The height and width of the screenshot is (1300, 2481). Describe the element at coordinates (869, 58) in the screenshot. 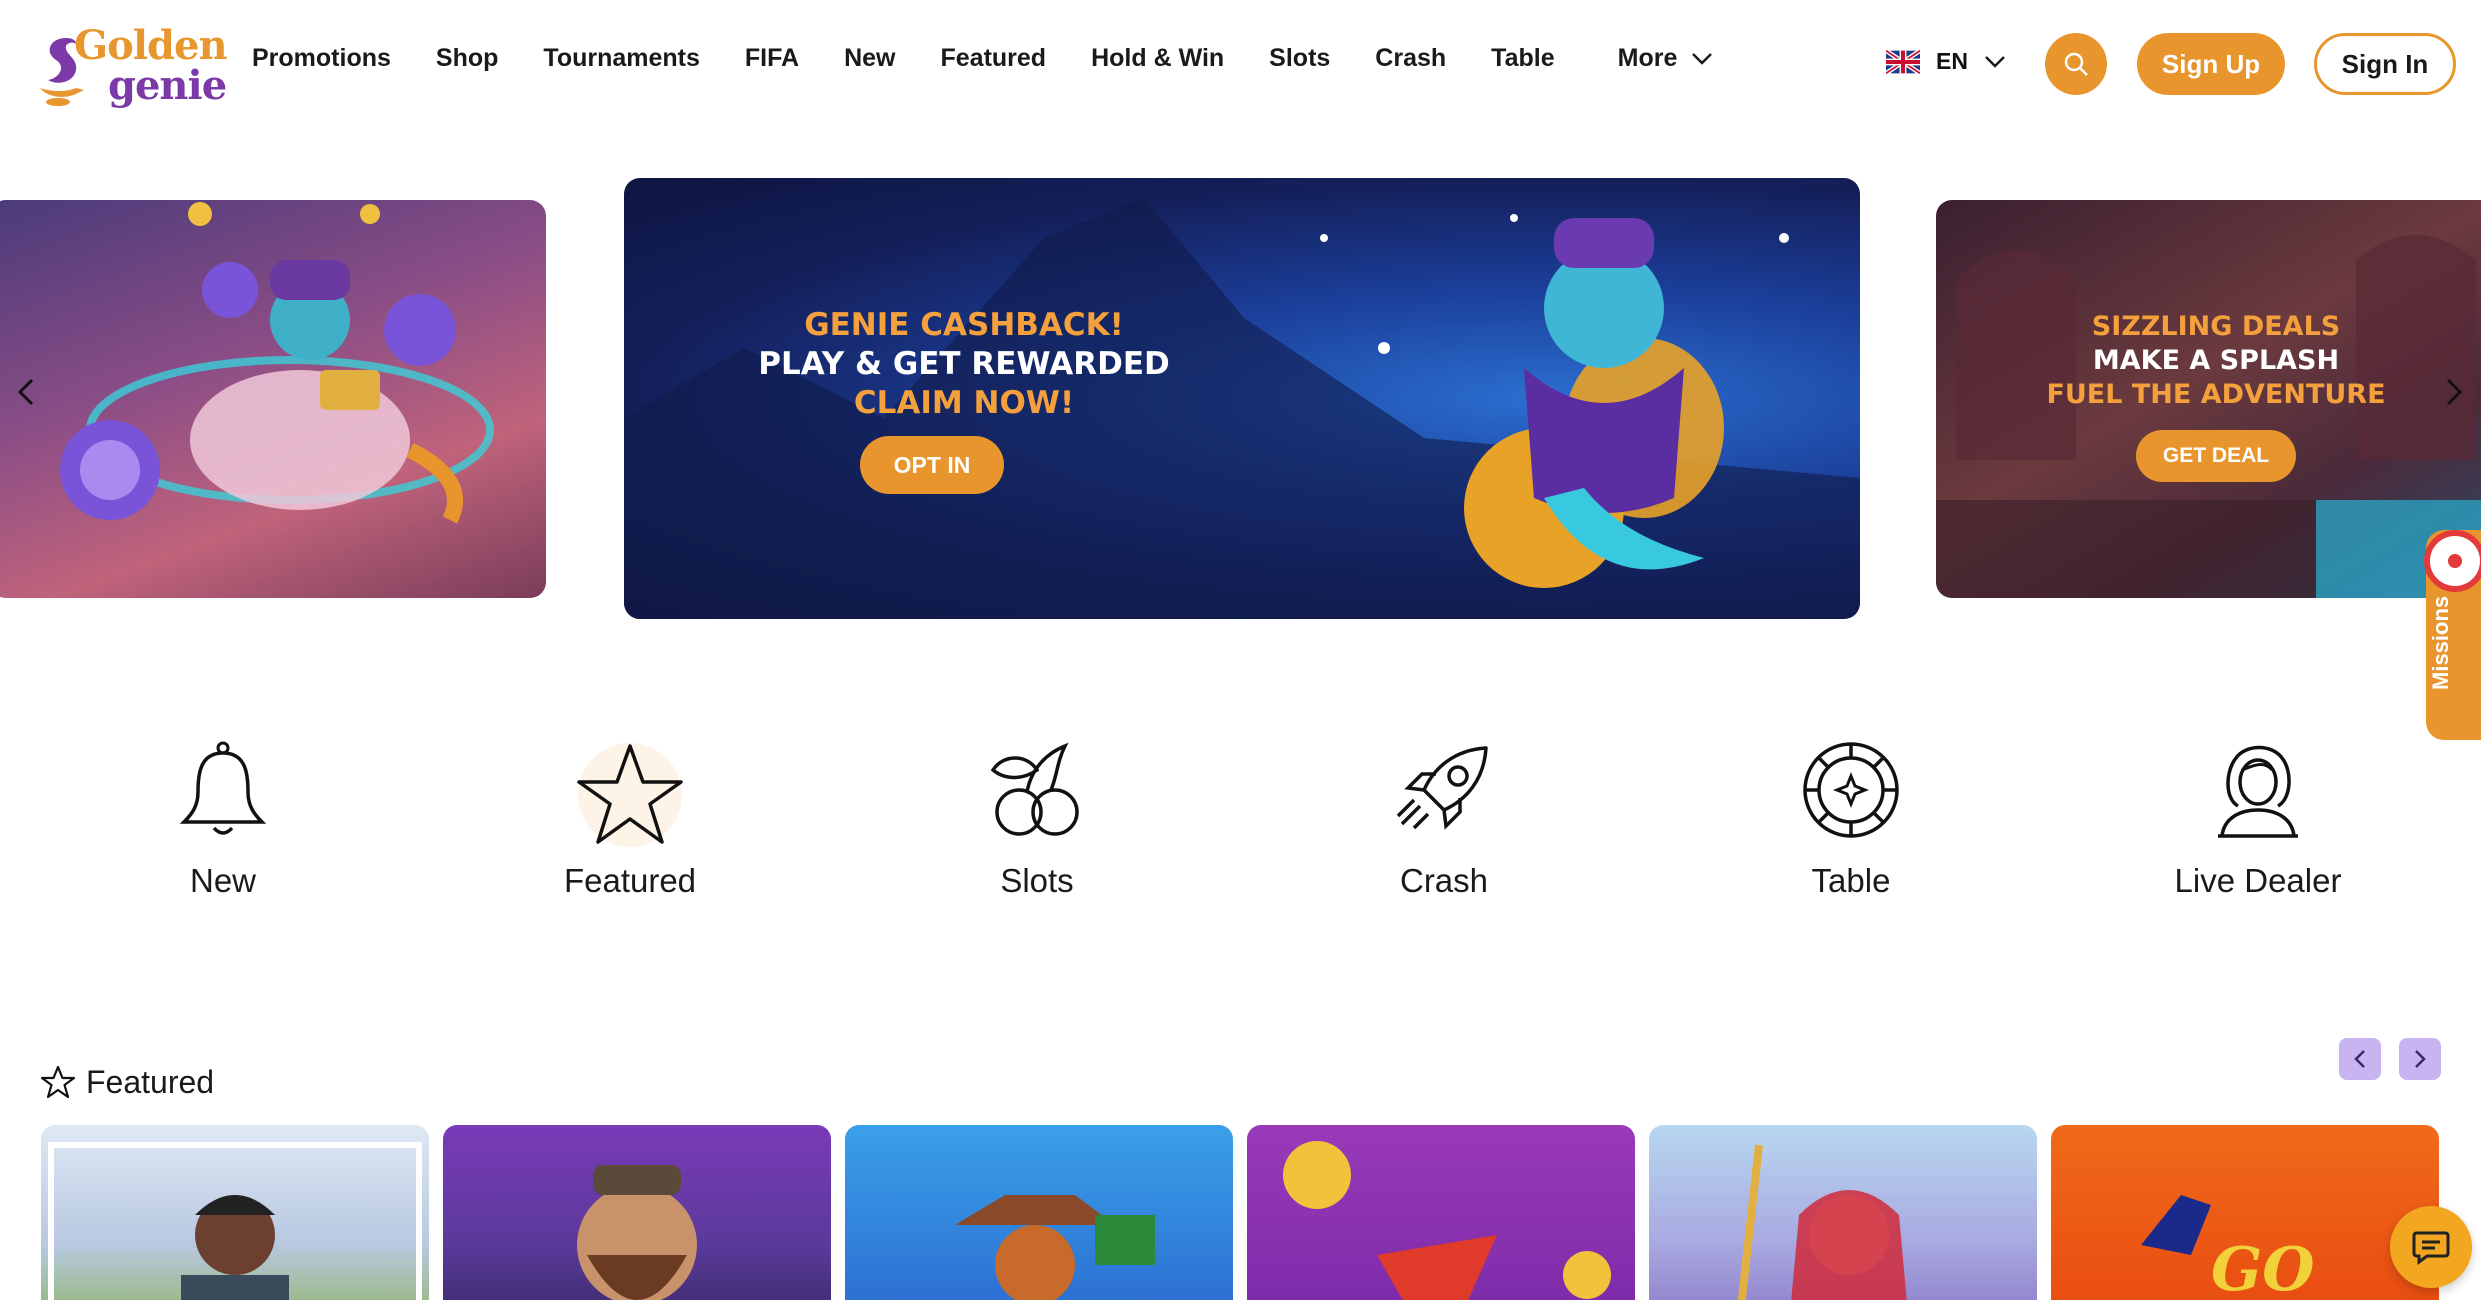

I see `nav-new: New` at that location.